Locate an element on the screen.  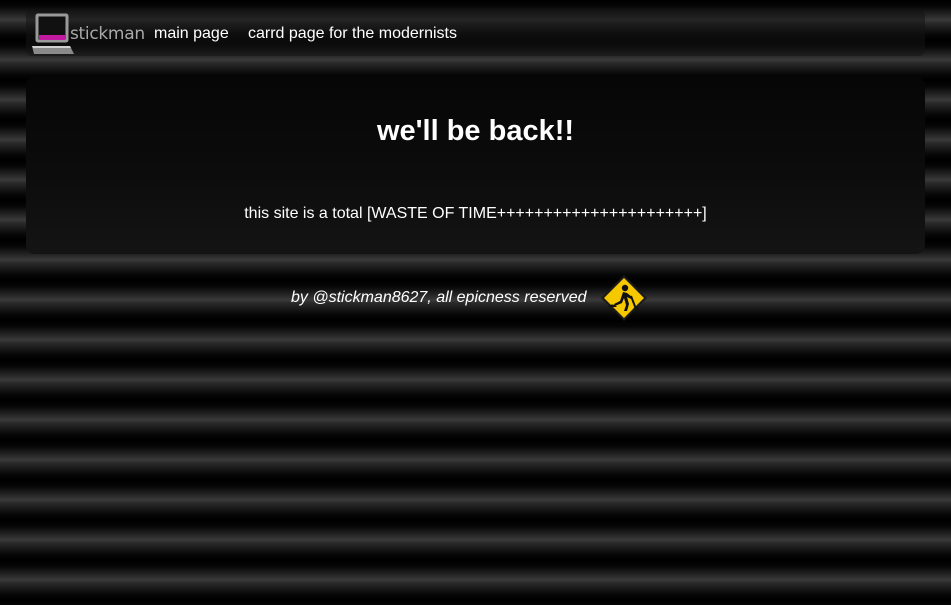
footer-credit: by @stickman8627, all epicness reserved is located at coordinates (439, 297).